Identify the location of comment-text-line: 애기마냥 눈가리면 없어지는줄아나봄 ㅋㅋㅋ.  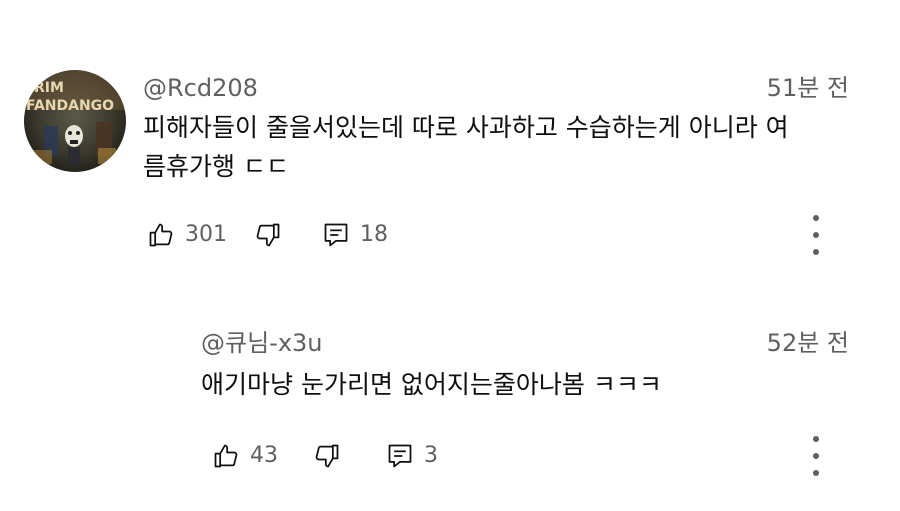
(431, 384).